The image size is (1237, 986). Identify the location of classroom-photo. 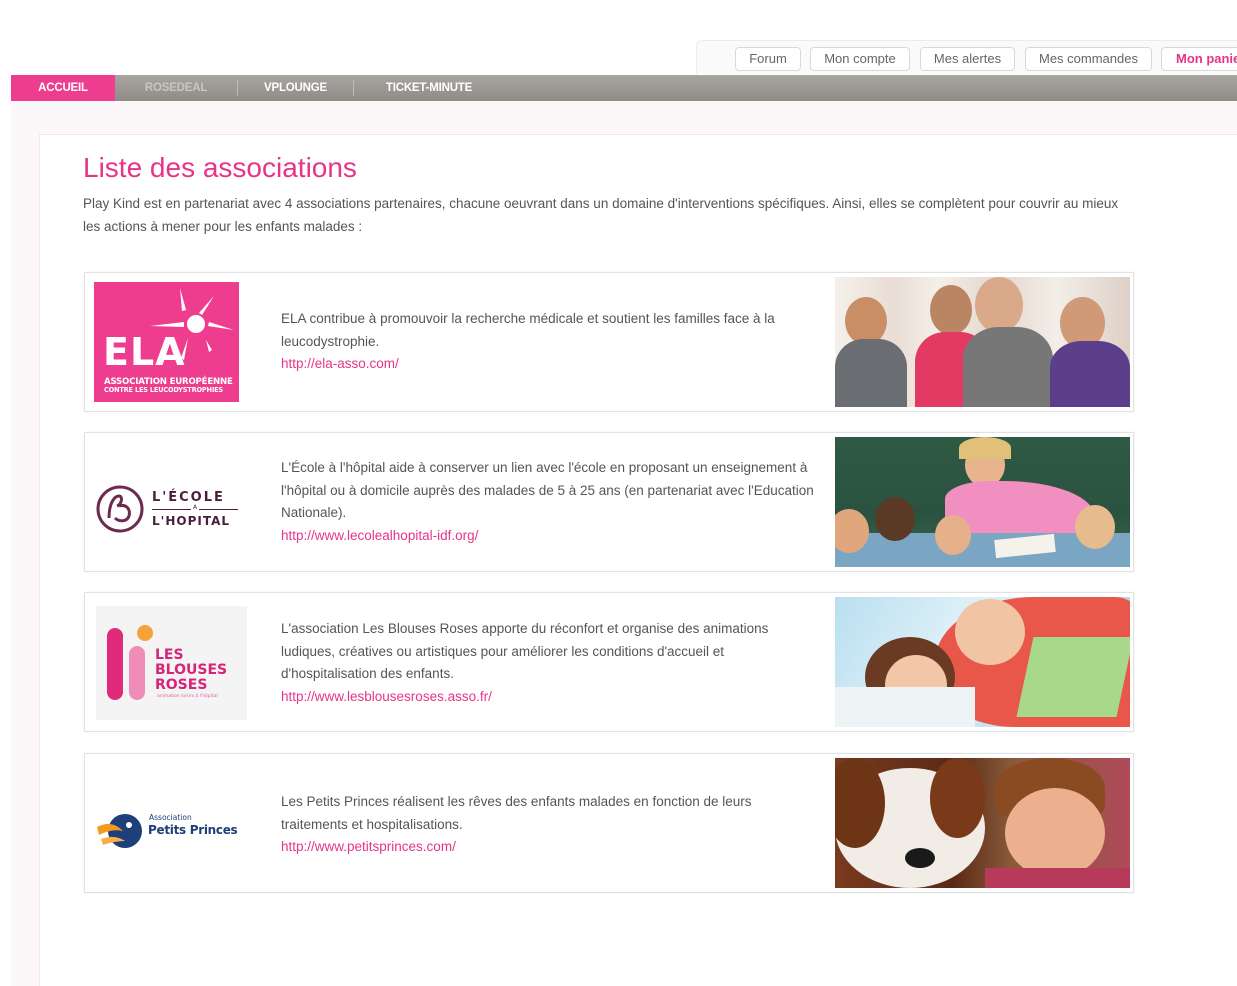
(982, 502).